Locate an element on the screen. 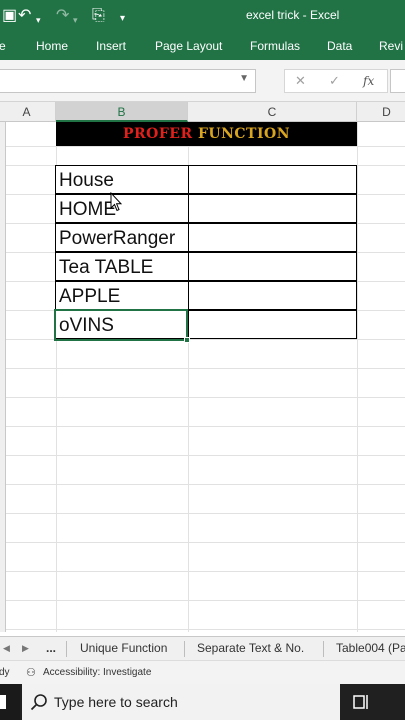 The height and width of the screenshot is (720, 405). tab-file: e is located at coordinates (3, 46).